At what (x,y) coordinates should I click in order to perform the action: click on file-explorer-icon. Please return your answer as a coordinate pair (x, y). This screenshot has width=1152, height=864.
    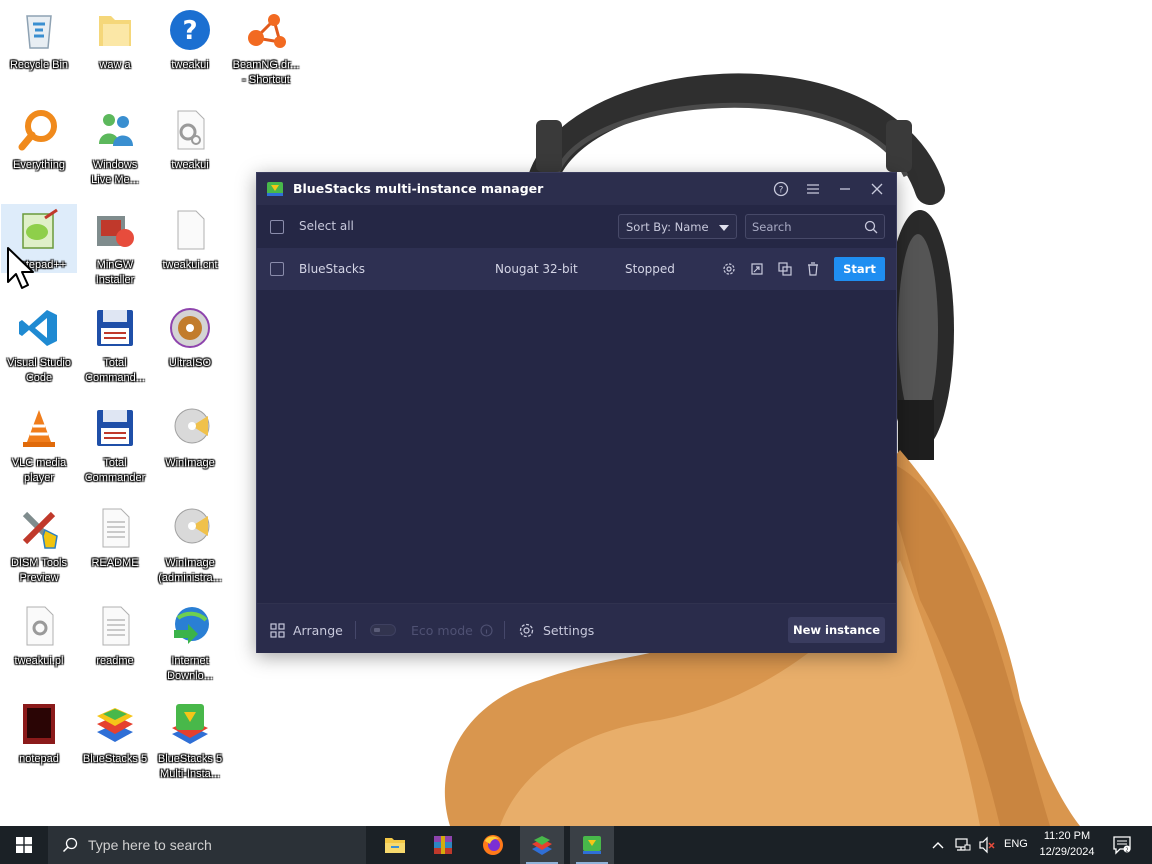
    Looking at the image, I should click on (395, 845).